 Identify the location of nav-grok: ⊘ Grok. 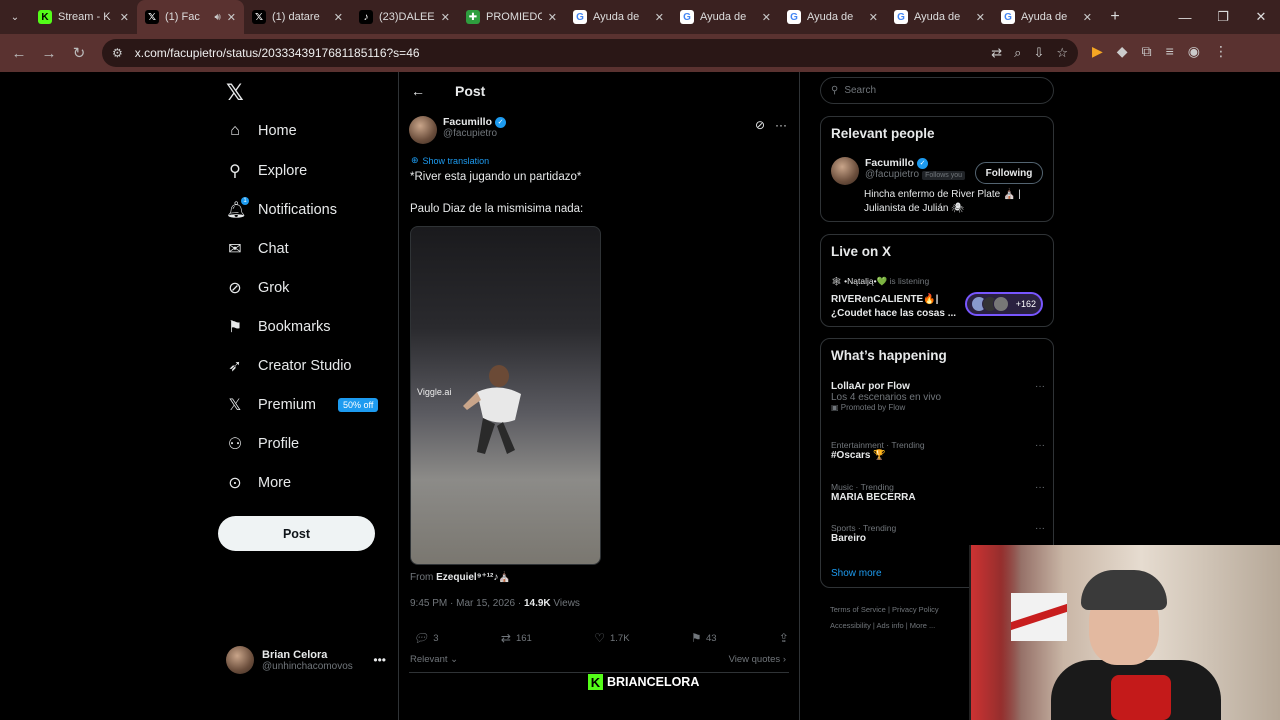
(257, 288).